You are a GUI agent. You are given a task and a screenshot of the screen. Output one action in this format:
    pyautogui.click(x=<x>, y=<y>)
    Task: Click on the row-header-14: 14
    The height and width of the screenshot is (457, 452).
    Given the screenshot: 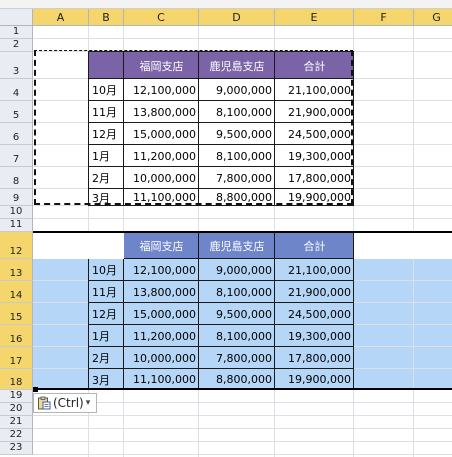 What is the action you would take?
    pyautogui.click(x=16, y=292)
    